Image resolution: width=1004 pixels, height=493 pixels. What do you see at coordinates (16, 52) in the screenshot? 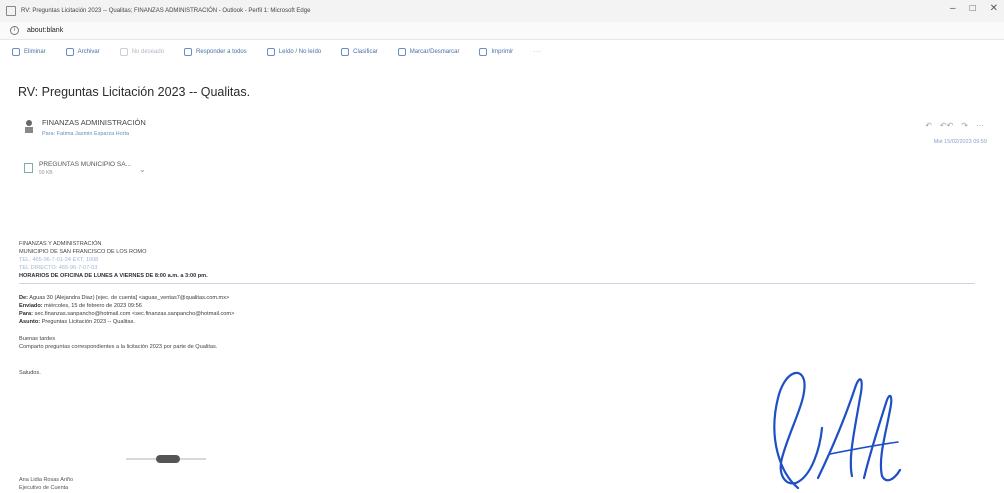
I see `trash-icon` at bounding box center [16, 52].